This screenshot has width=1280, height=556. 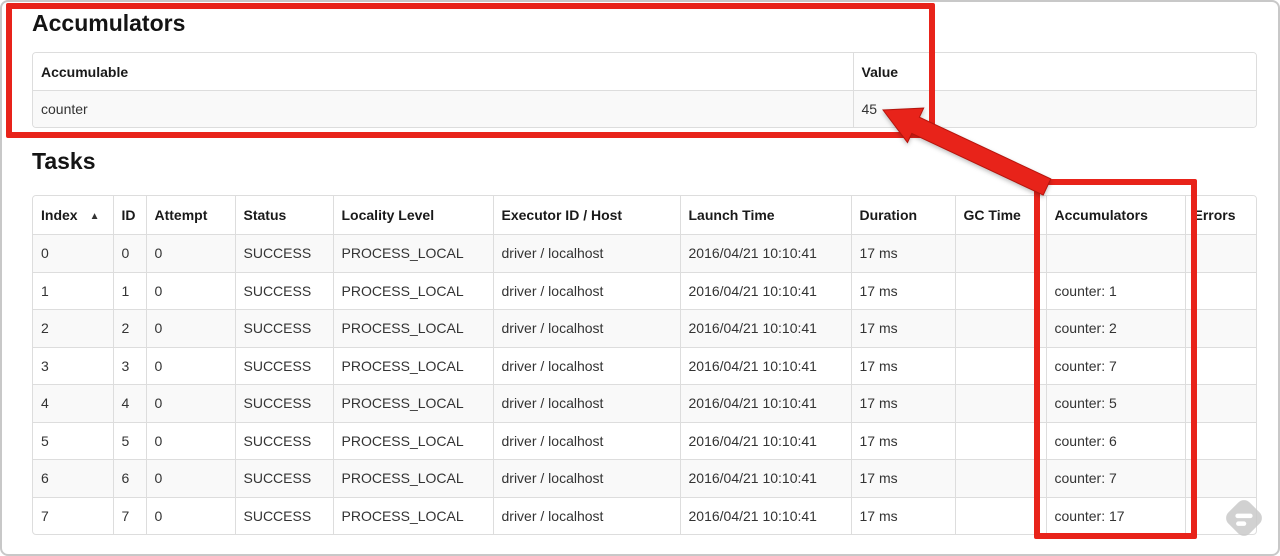 I want to click on column-header-executor-id-host: Executor ID / Host, so click(x=586, y=215).